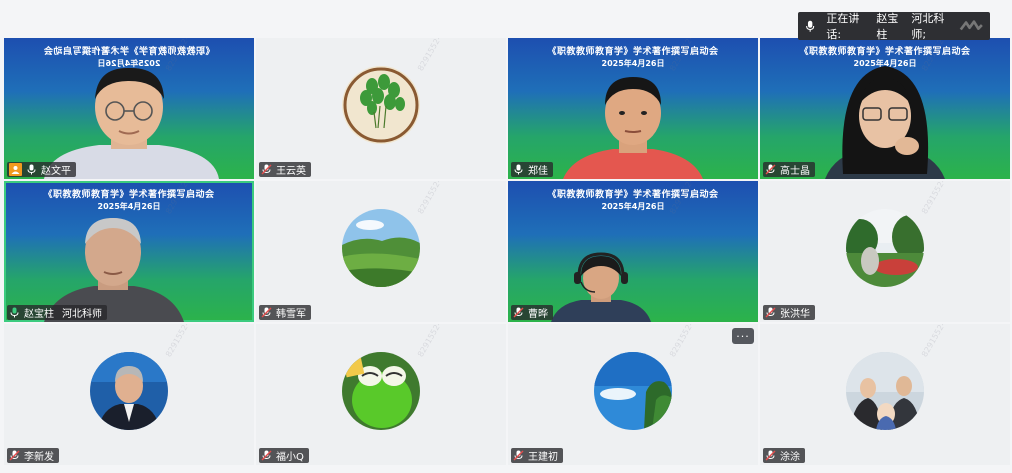 This screenshot has width=1012, height=473. I want to click on participant-nametag: 涂涂, so click(784, 455).